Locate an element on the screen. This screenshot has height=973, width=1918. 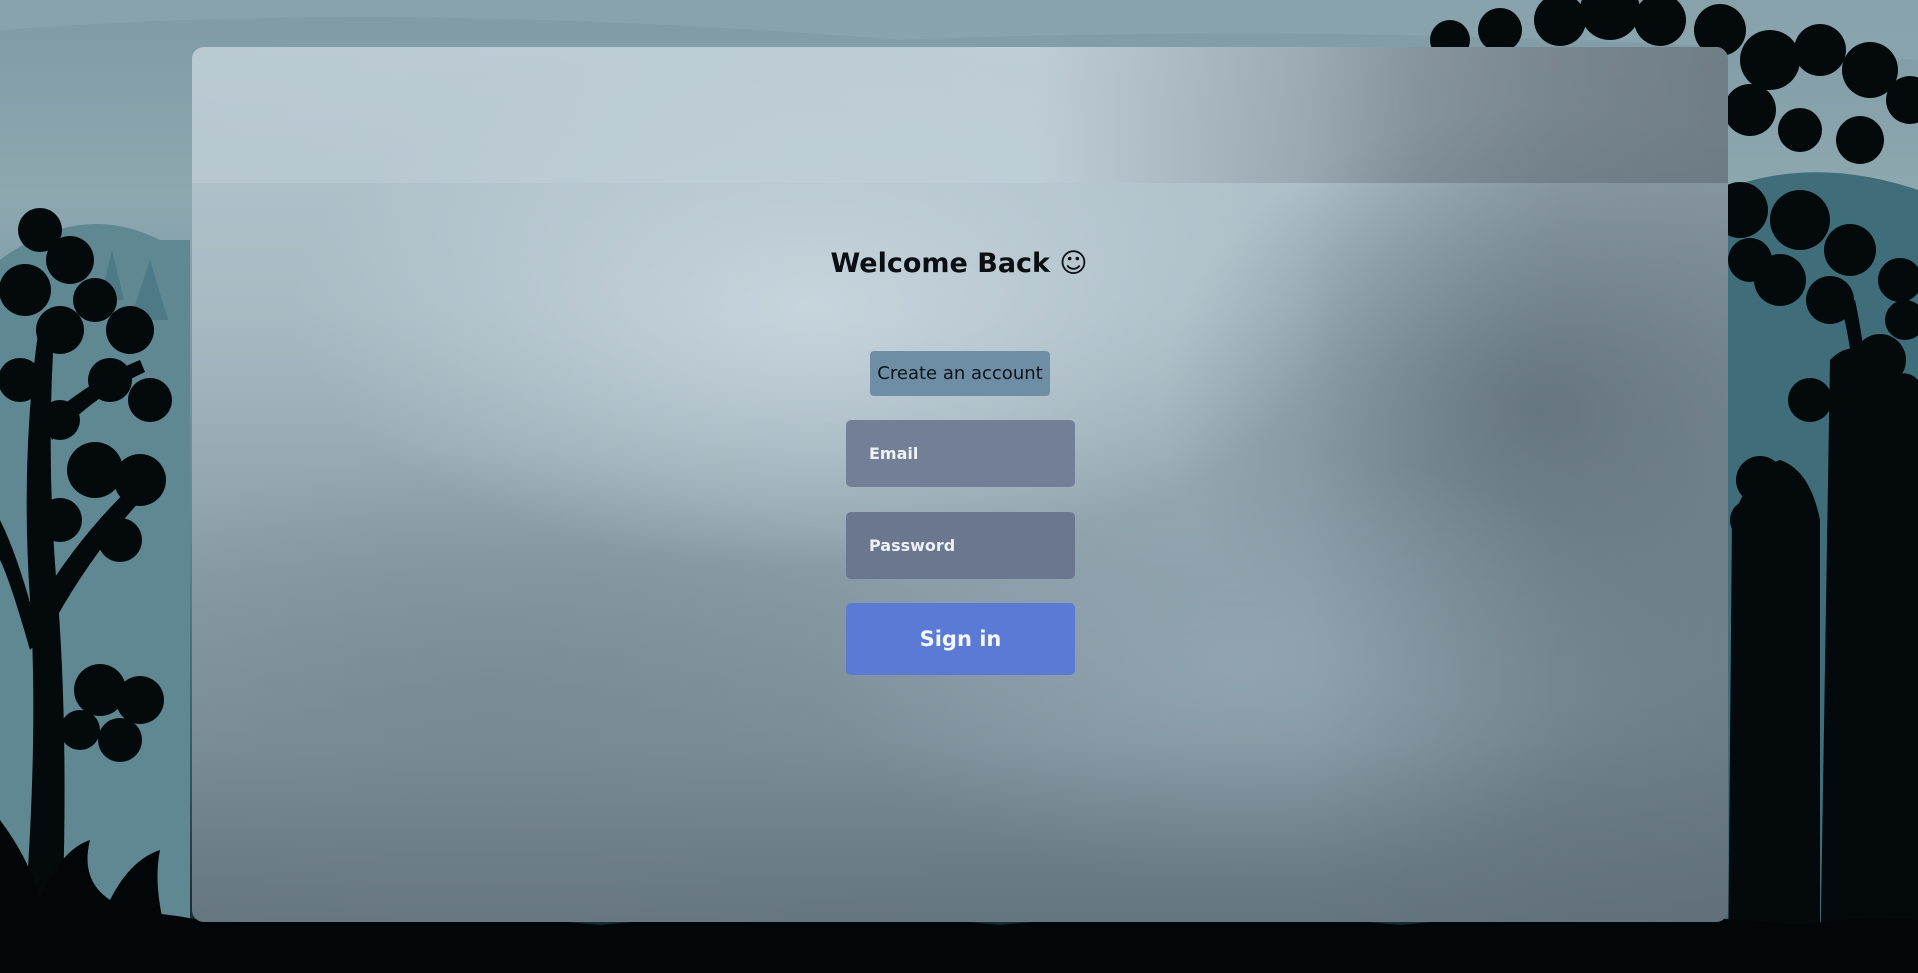
create-account-button: Create an account is located at coordinates (960, 373).